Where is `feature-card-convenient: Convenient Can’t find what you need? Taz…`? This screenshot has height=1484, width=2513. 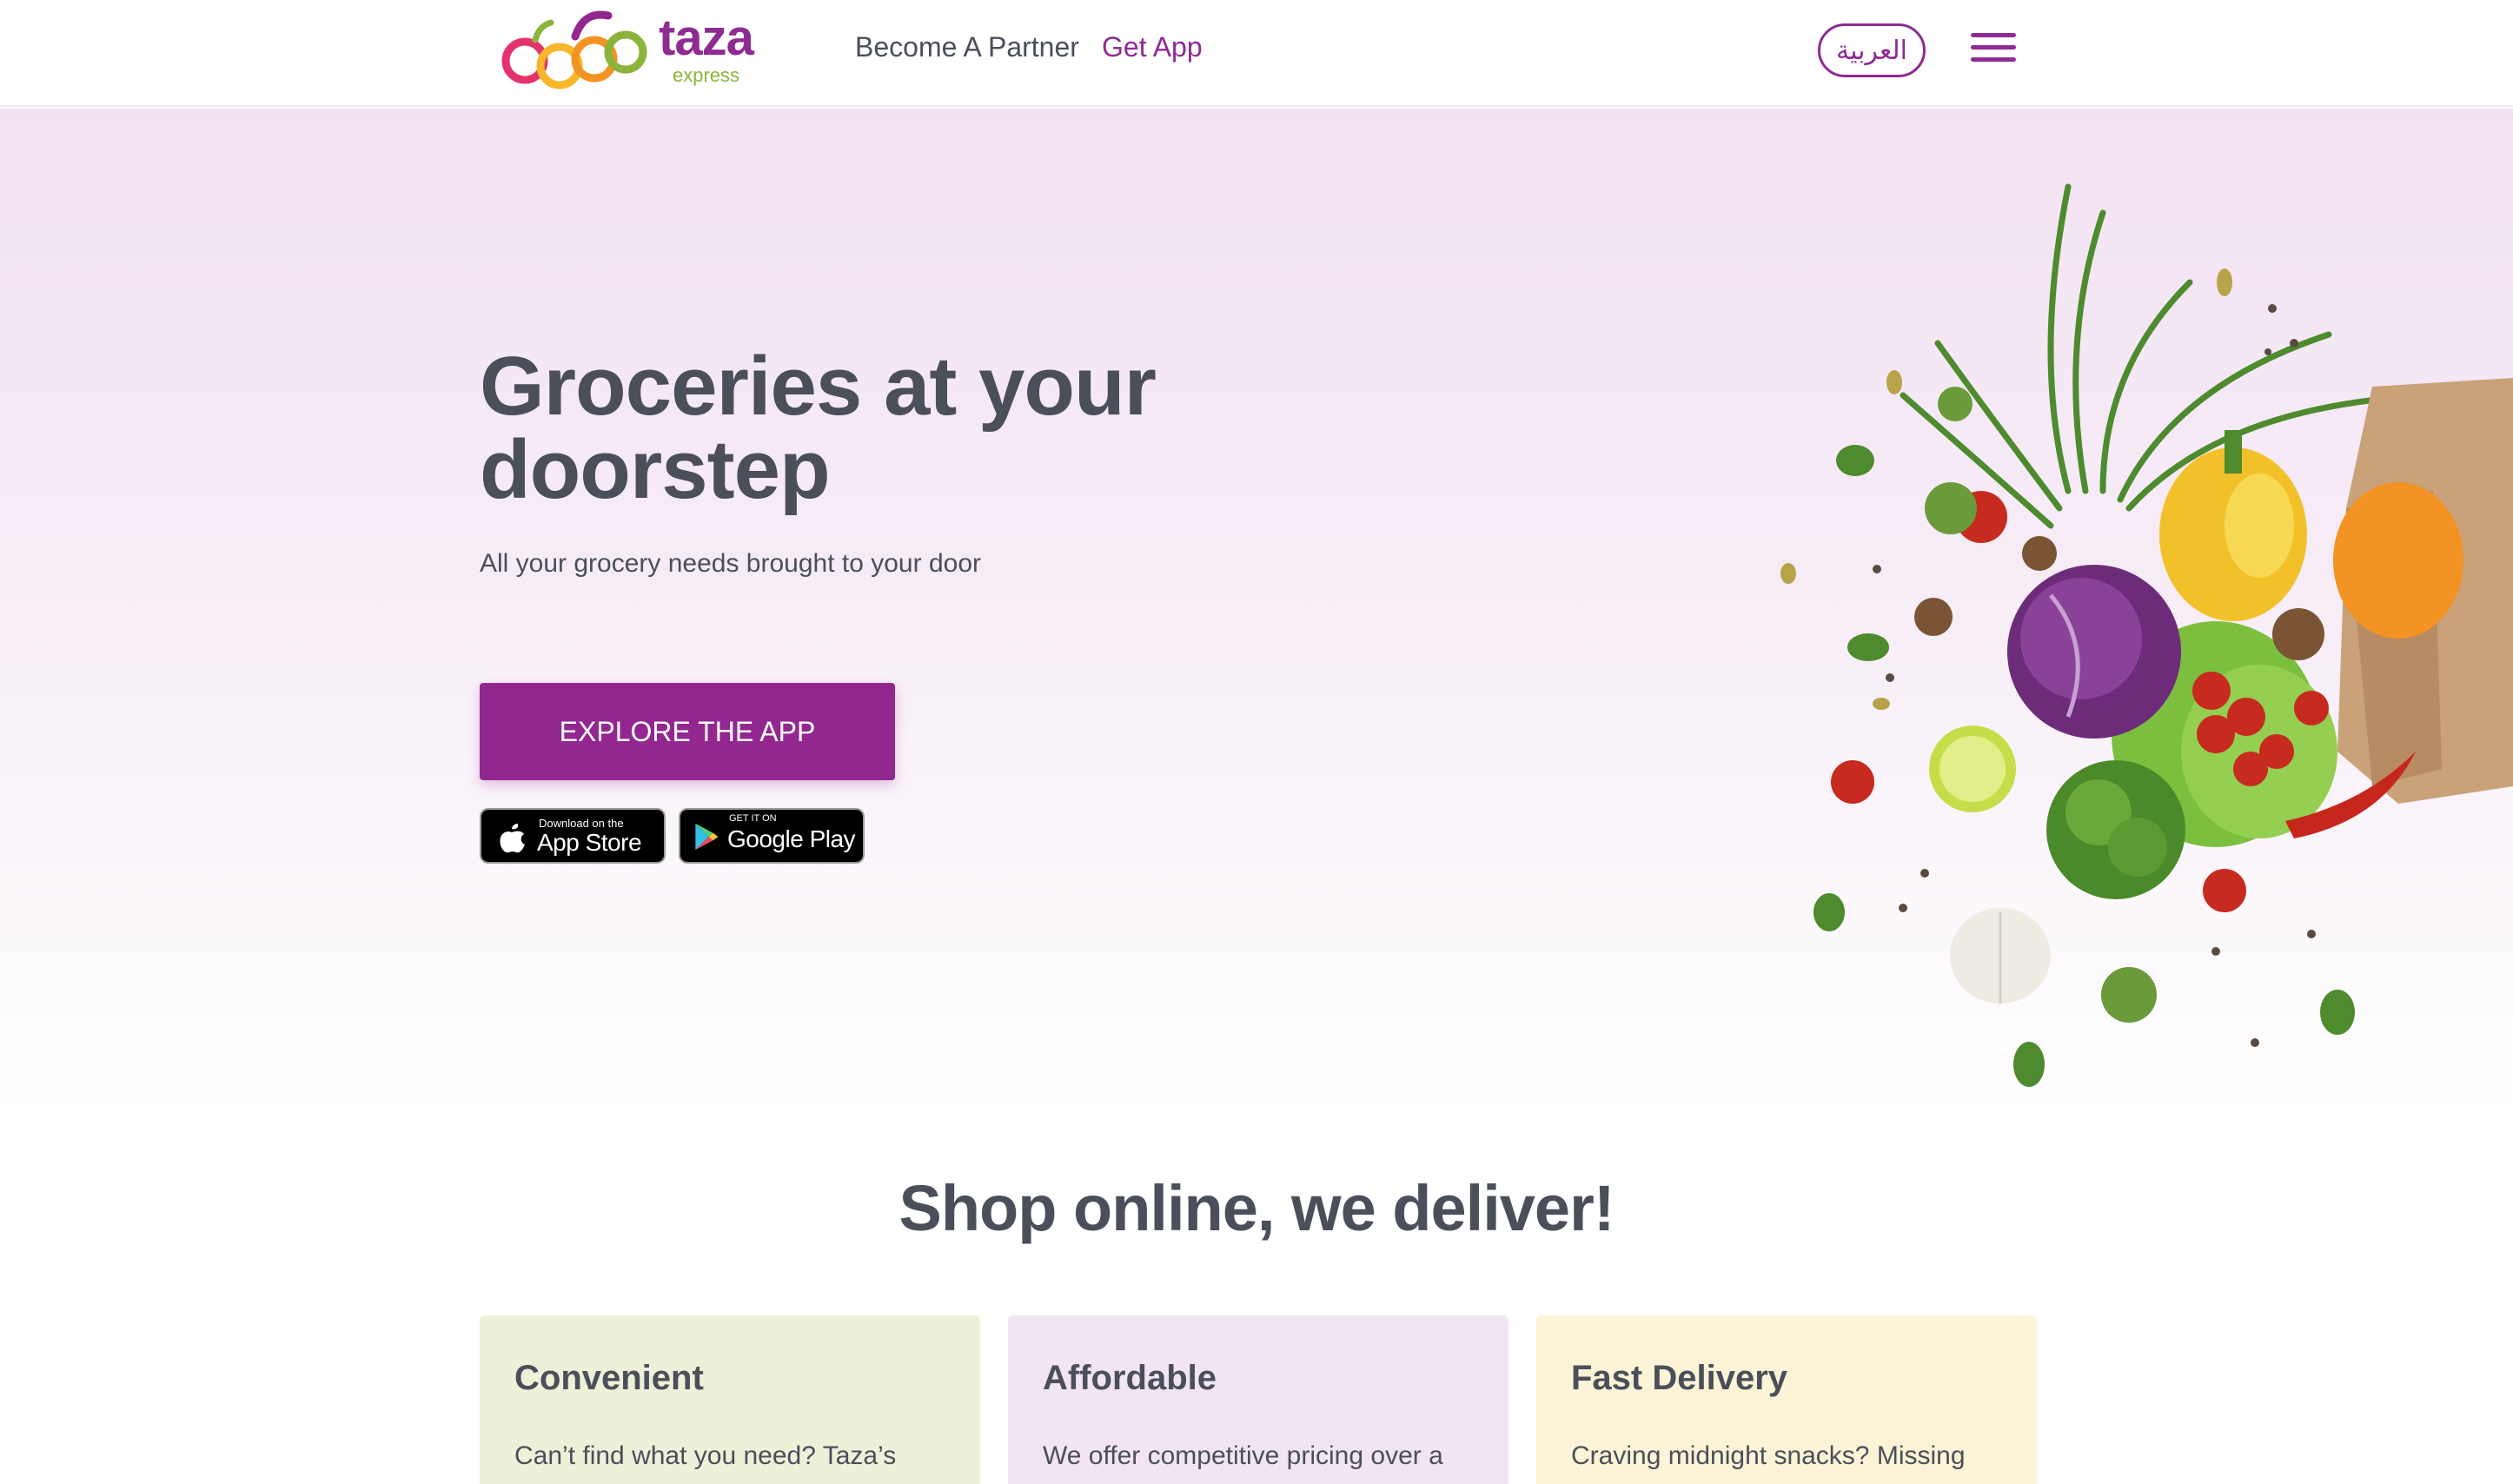
feature-card-convenient: Convenient Can’t find what you need? Taz… is located at coordinates (730, 1399).